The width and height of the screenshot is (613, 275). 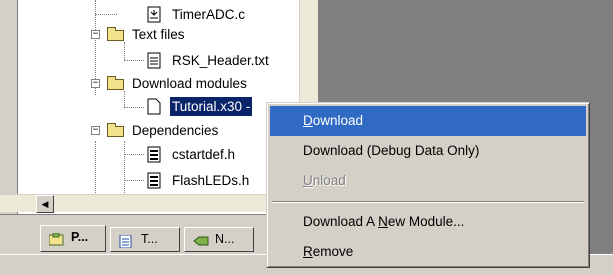 I want to click on tree-item-label: cstartdef.h, so click(x=204, y=154).